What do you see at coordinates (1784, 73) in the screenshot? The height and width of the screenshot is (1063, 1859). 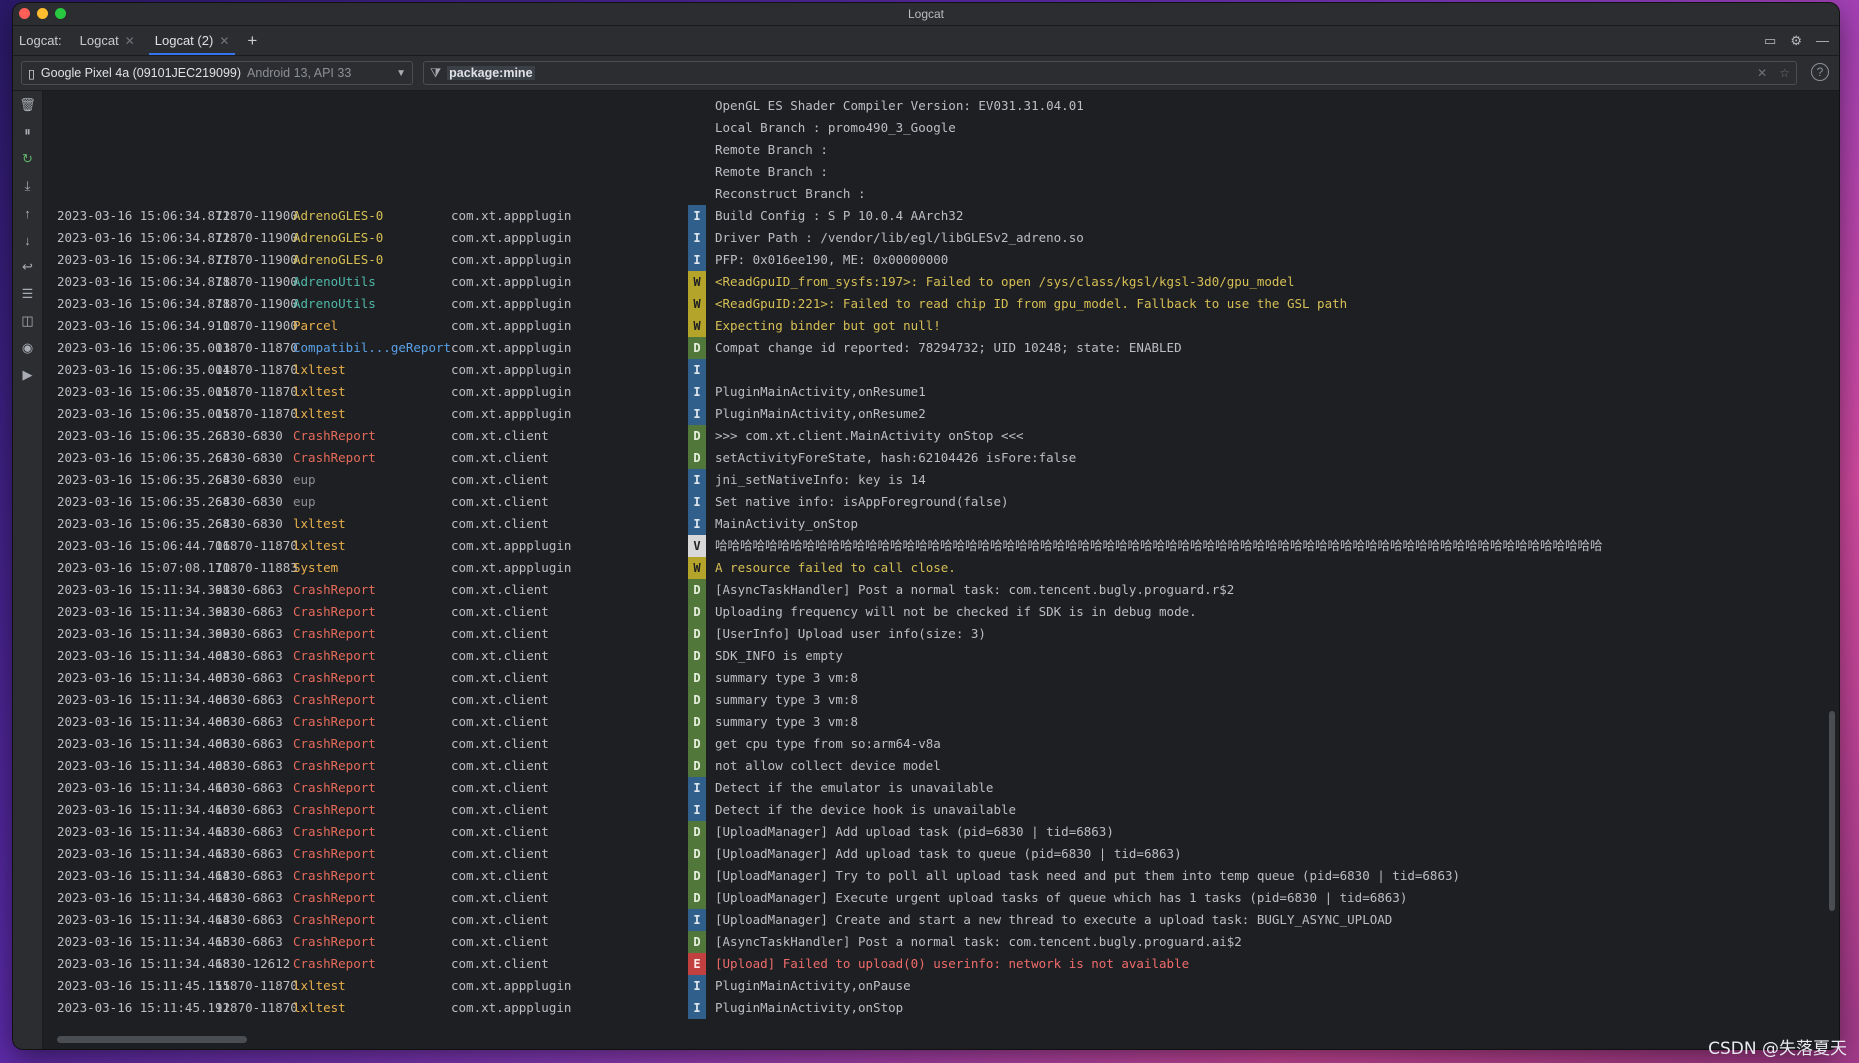 I see `favorite-star-icon: ☆` at bounding box center [1784, 73].